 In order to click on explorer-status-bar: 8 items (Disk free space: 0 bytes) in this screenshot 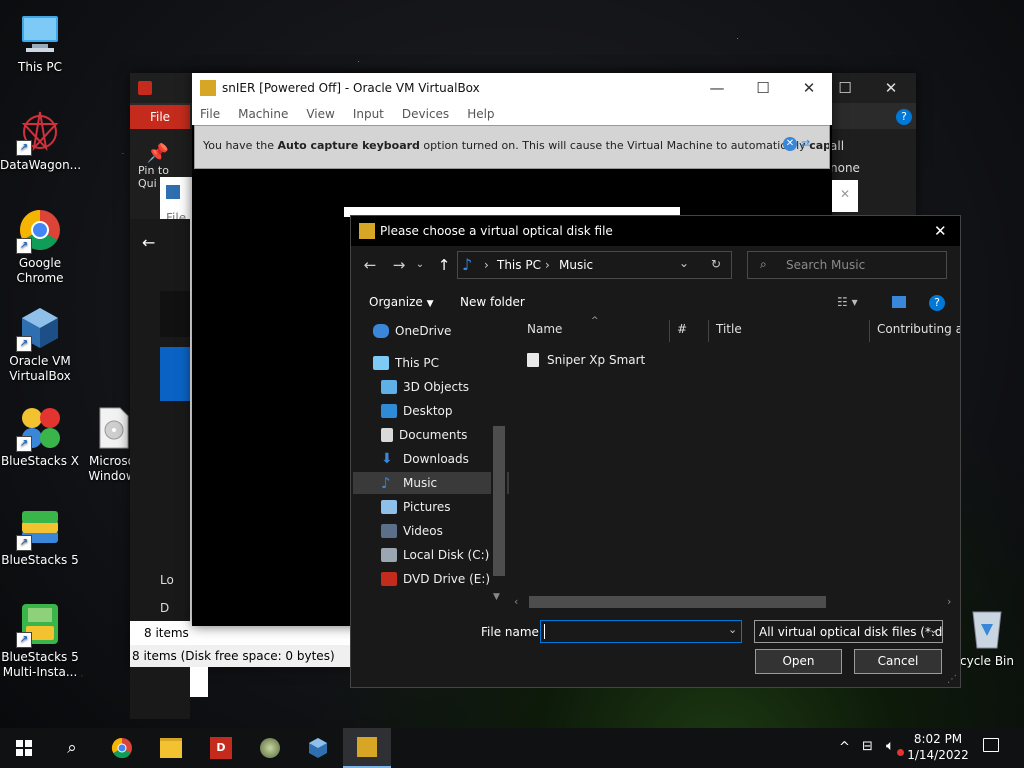, I will do `click(240, 656)`.